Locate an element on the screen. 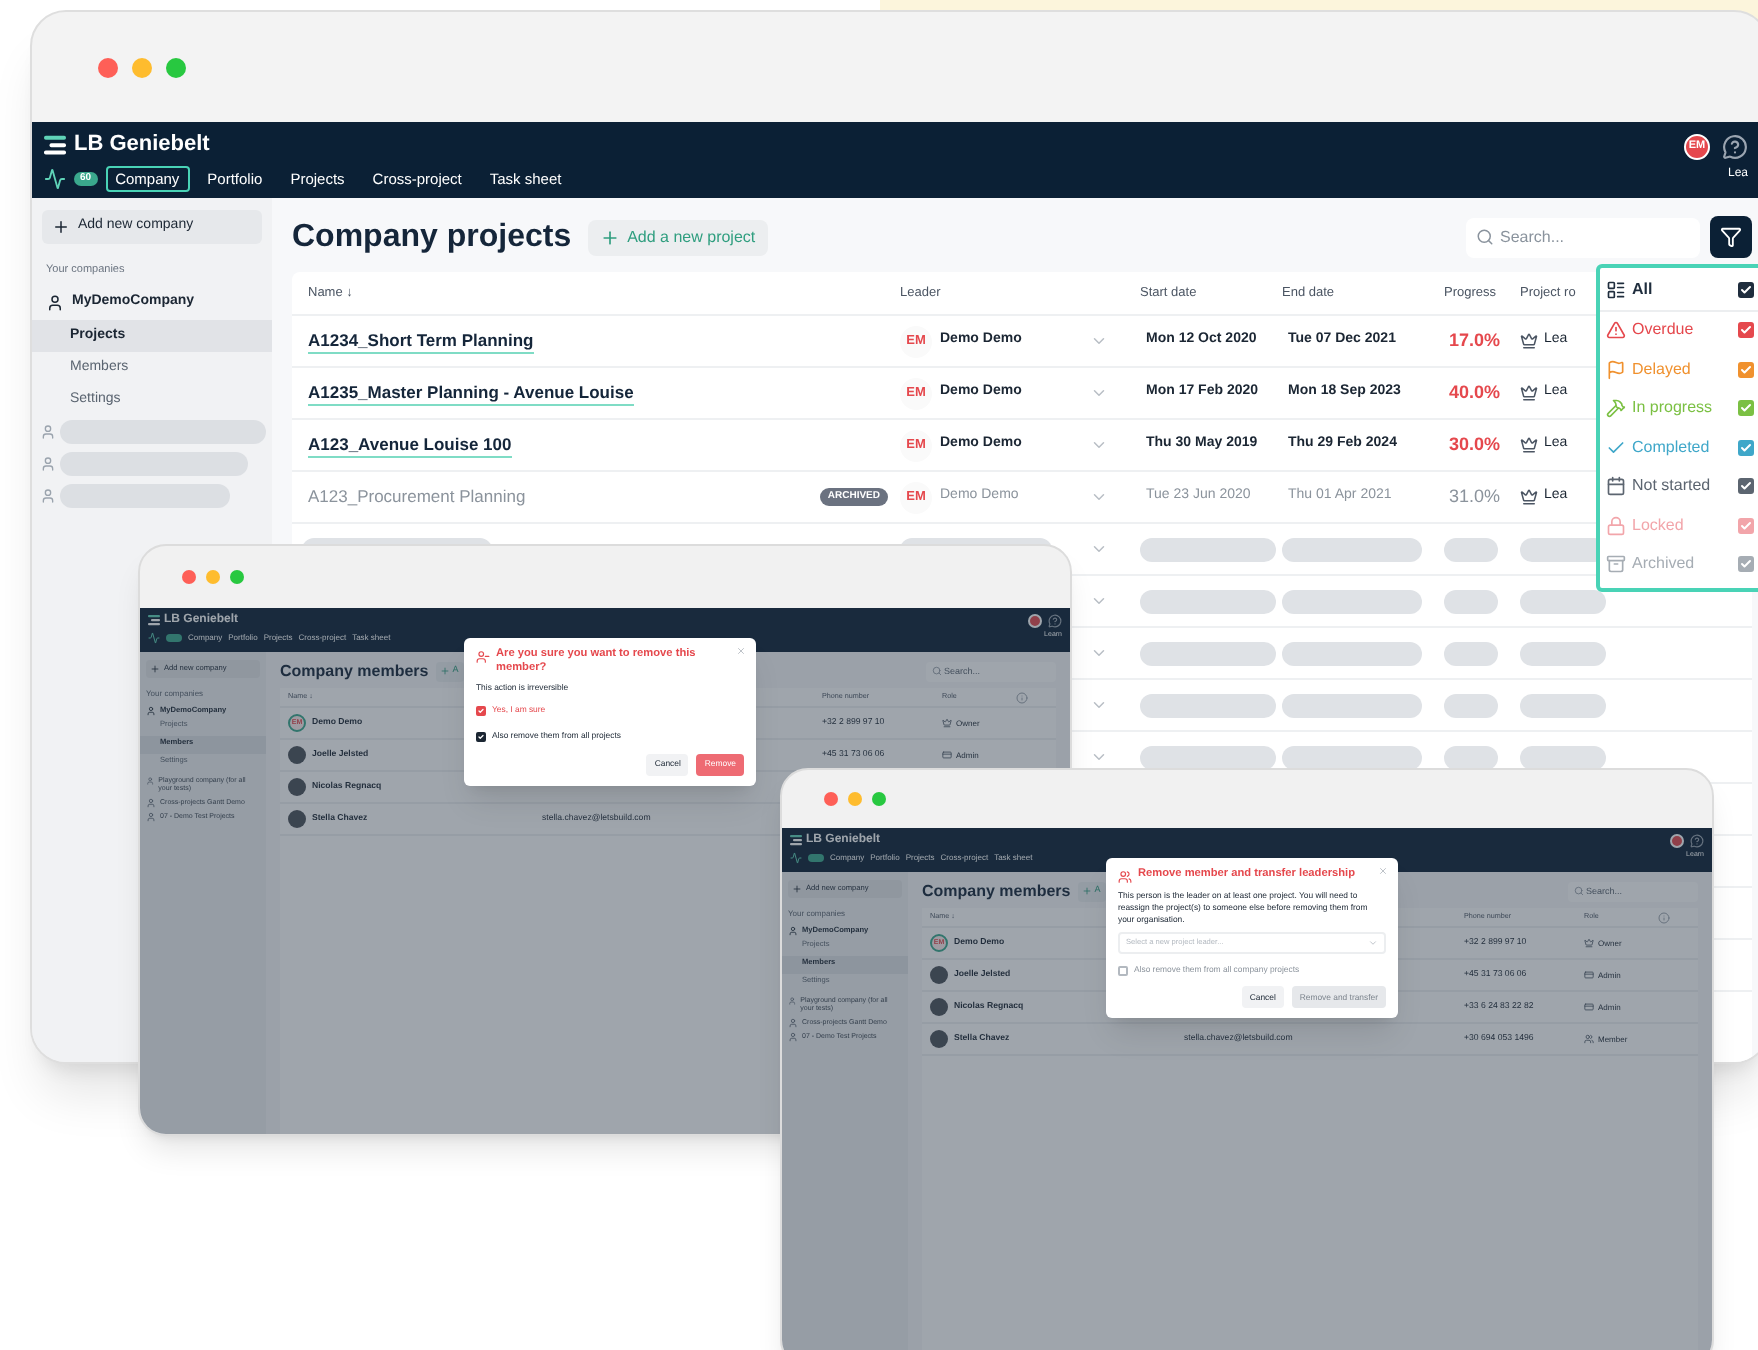  project-name-link: A123_Avenue Louise 100 is located at coordinates (410, 445).